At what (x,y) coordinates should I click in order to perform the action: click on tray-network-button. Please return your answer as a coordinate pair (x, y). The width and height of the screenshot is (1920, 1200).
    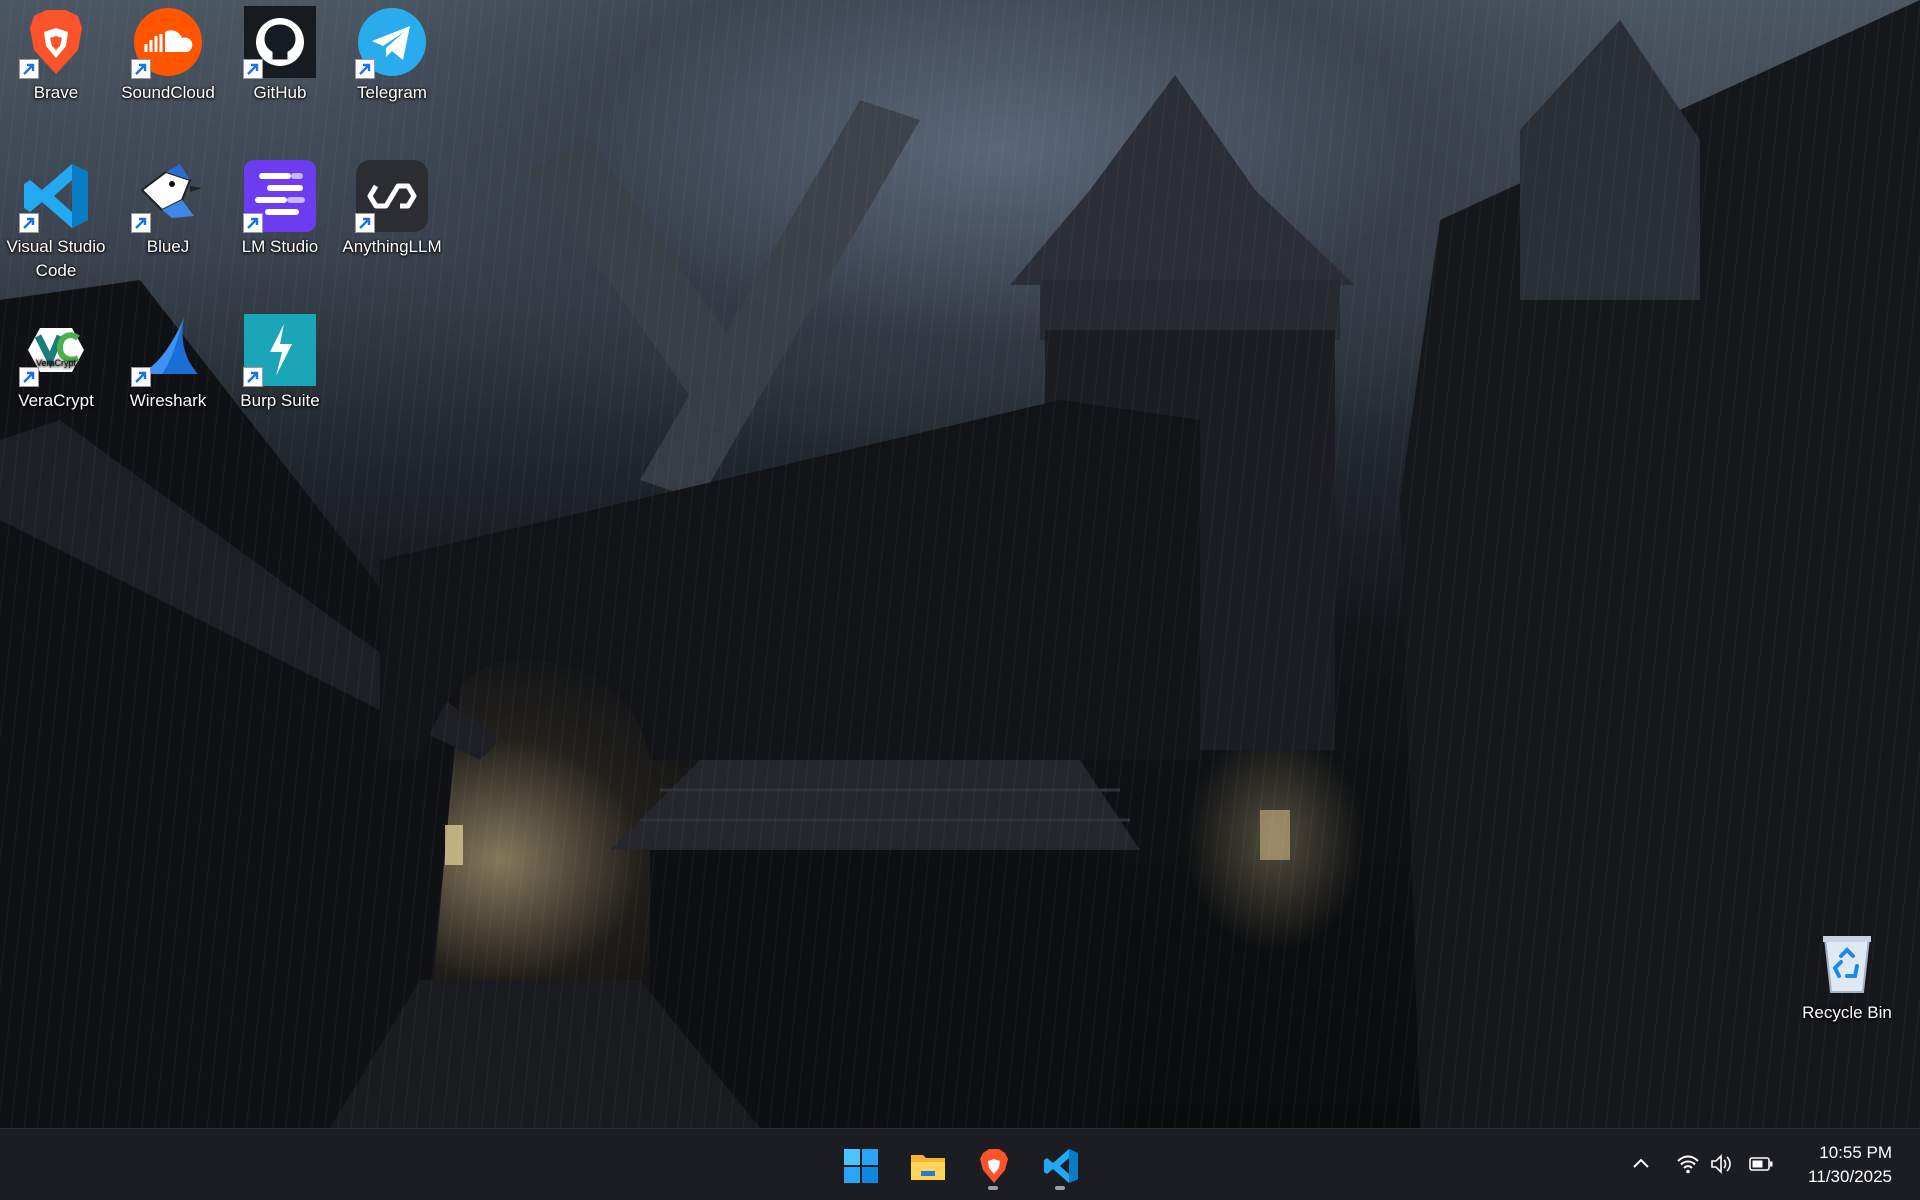
    Looking at the image, I should click on (1688, 1164).